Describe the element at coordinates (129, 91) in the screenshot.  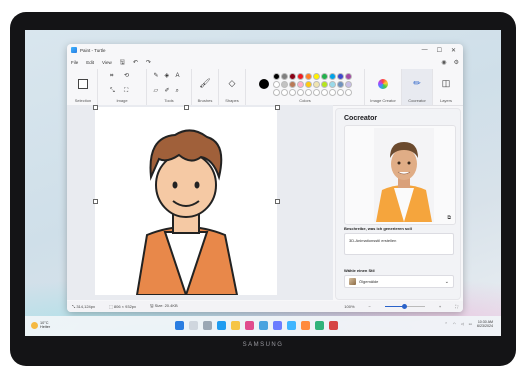
I see `background-removal-icon: ⛶` at that location.